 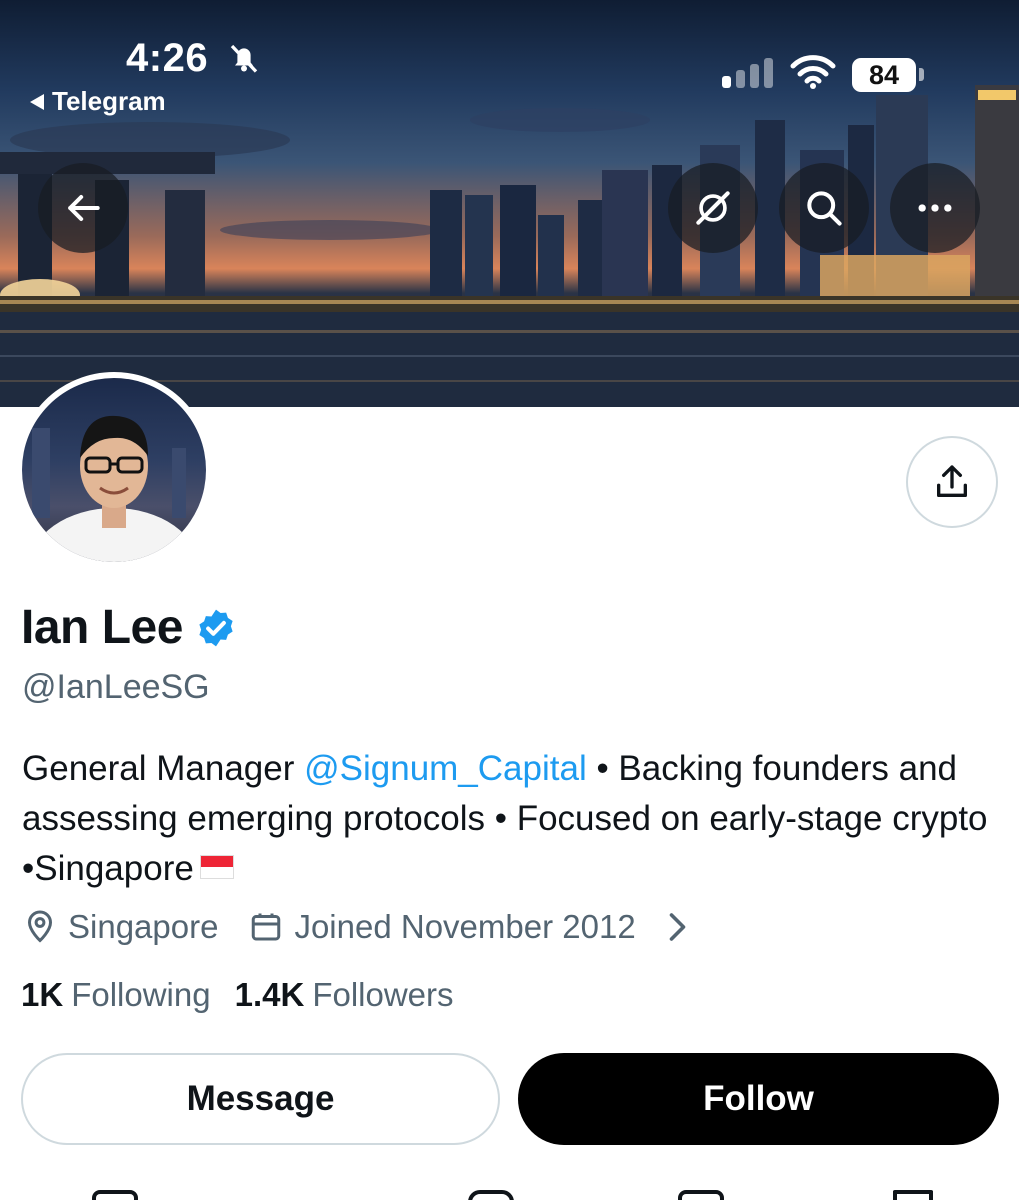 I want to click on bell-slash-icon, so click(x=244, y=58).